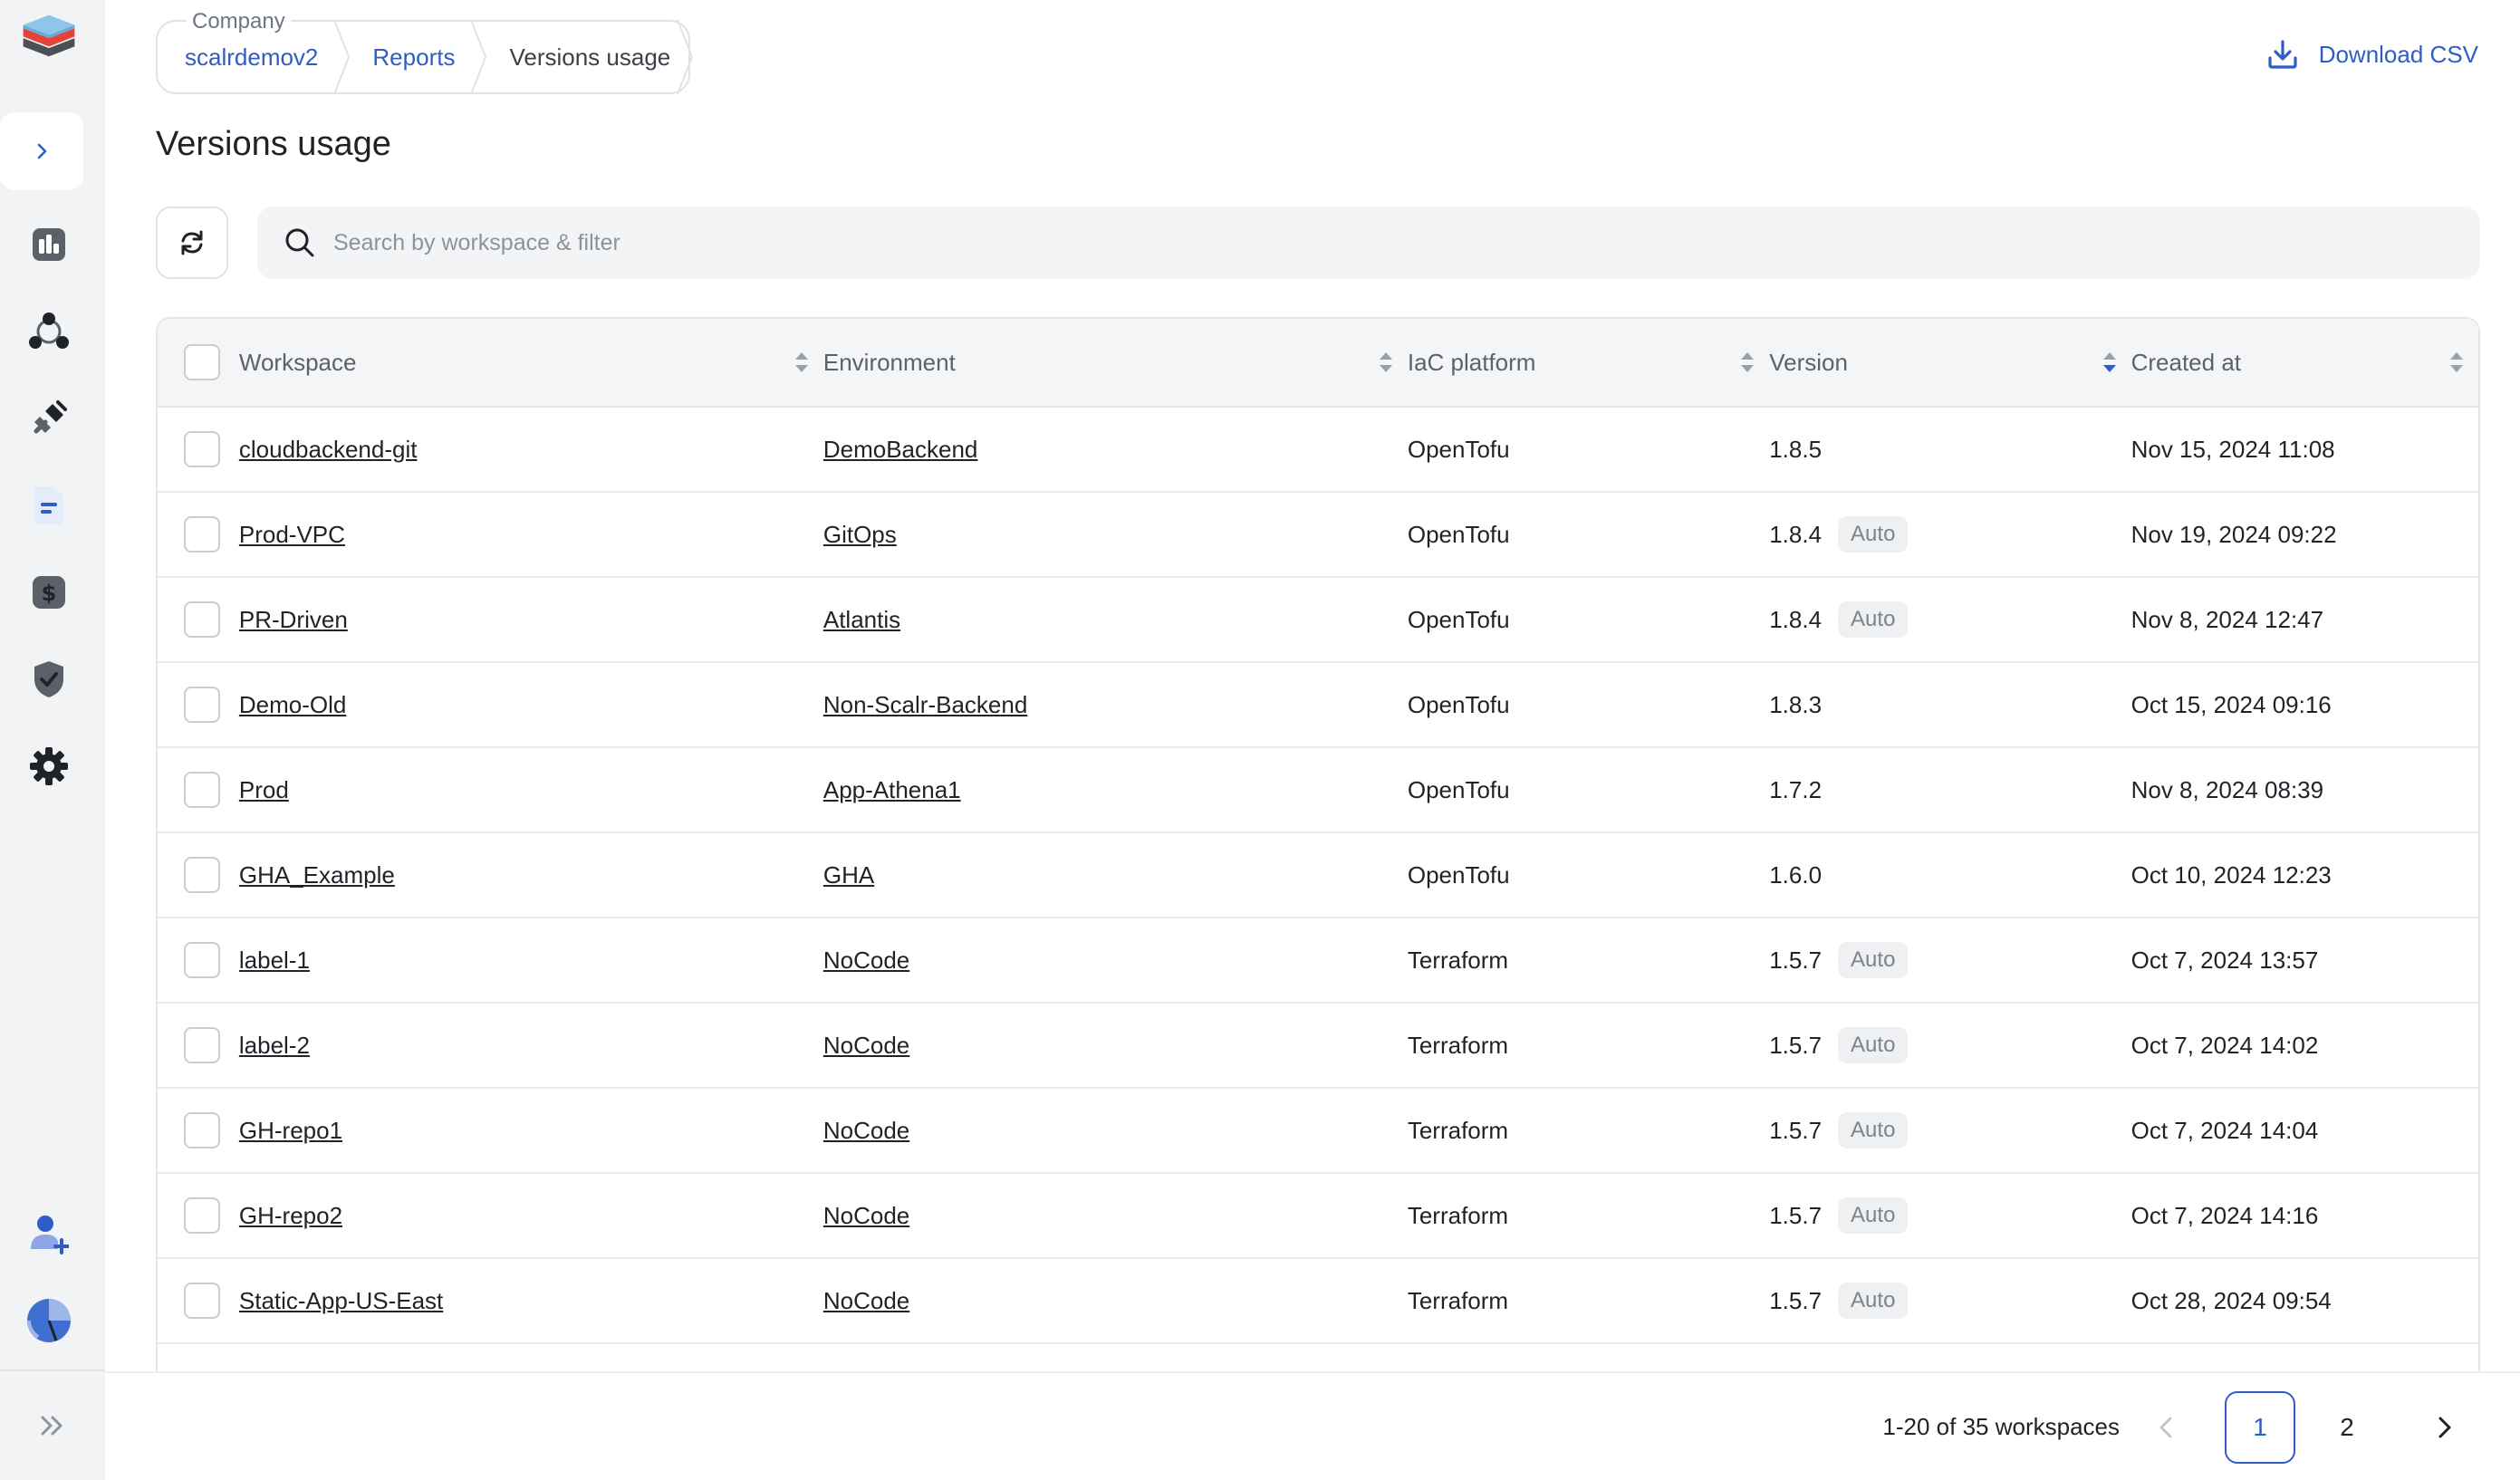 The width and height of the screenshot is (2520, 1480). Describe the element at coordinates (293, 619) in the screenshot. I see `workspace-link: PR-Driven` at that location.